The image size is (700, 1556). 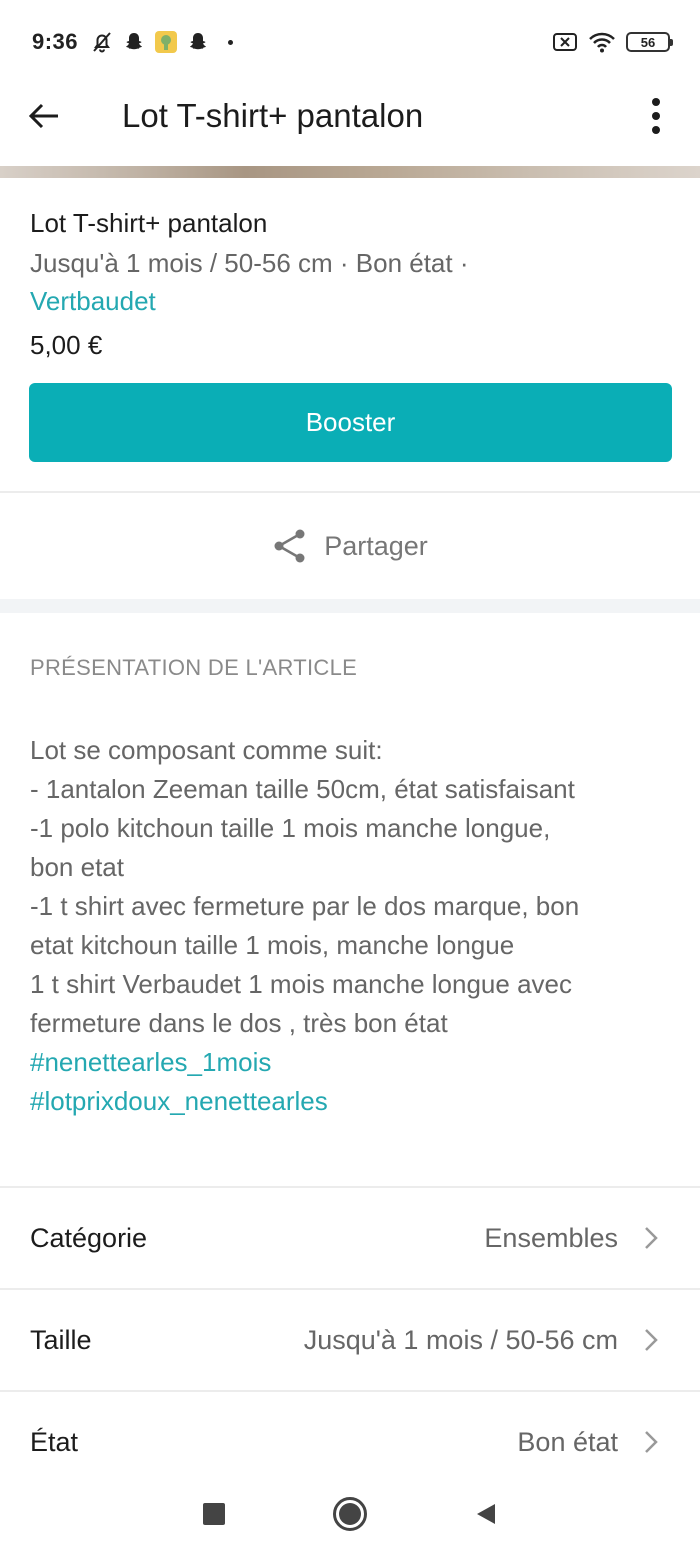 I want to click on hashtag-link: #lotprixdoux_nenettearles, so click(x=350, y=1101).